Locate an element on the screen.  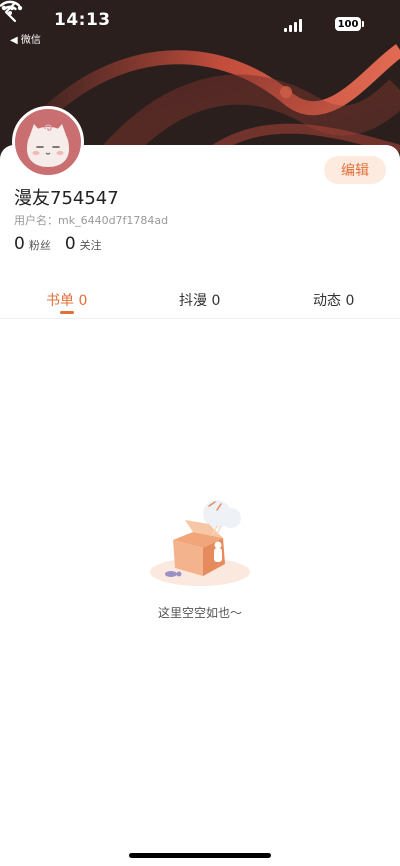
battery-tip is located at coordinates (363, 24).